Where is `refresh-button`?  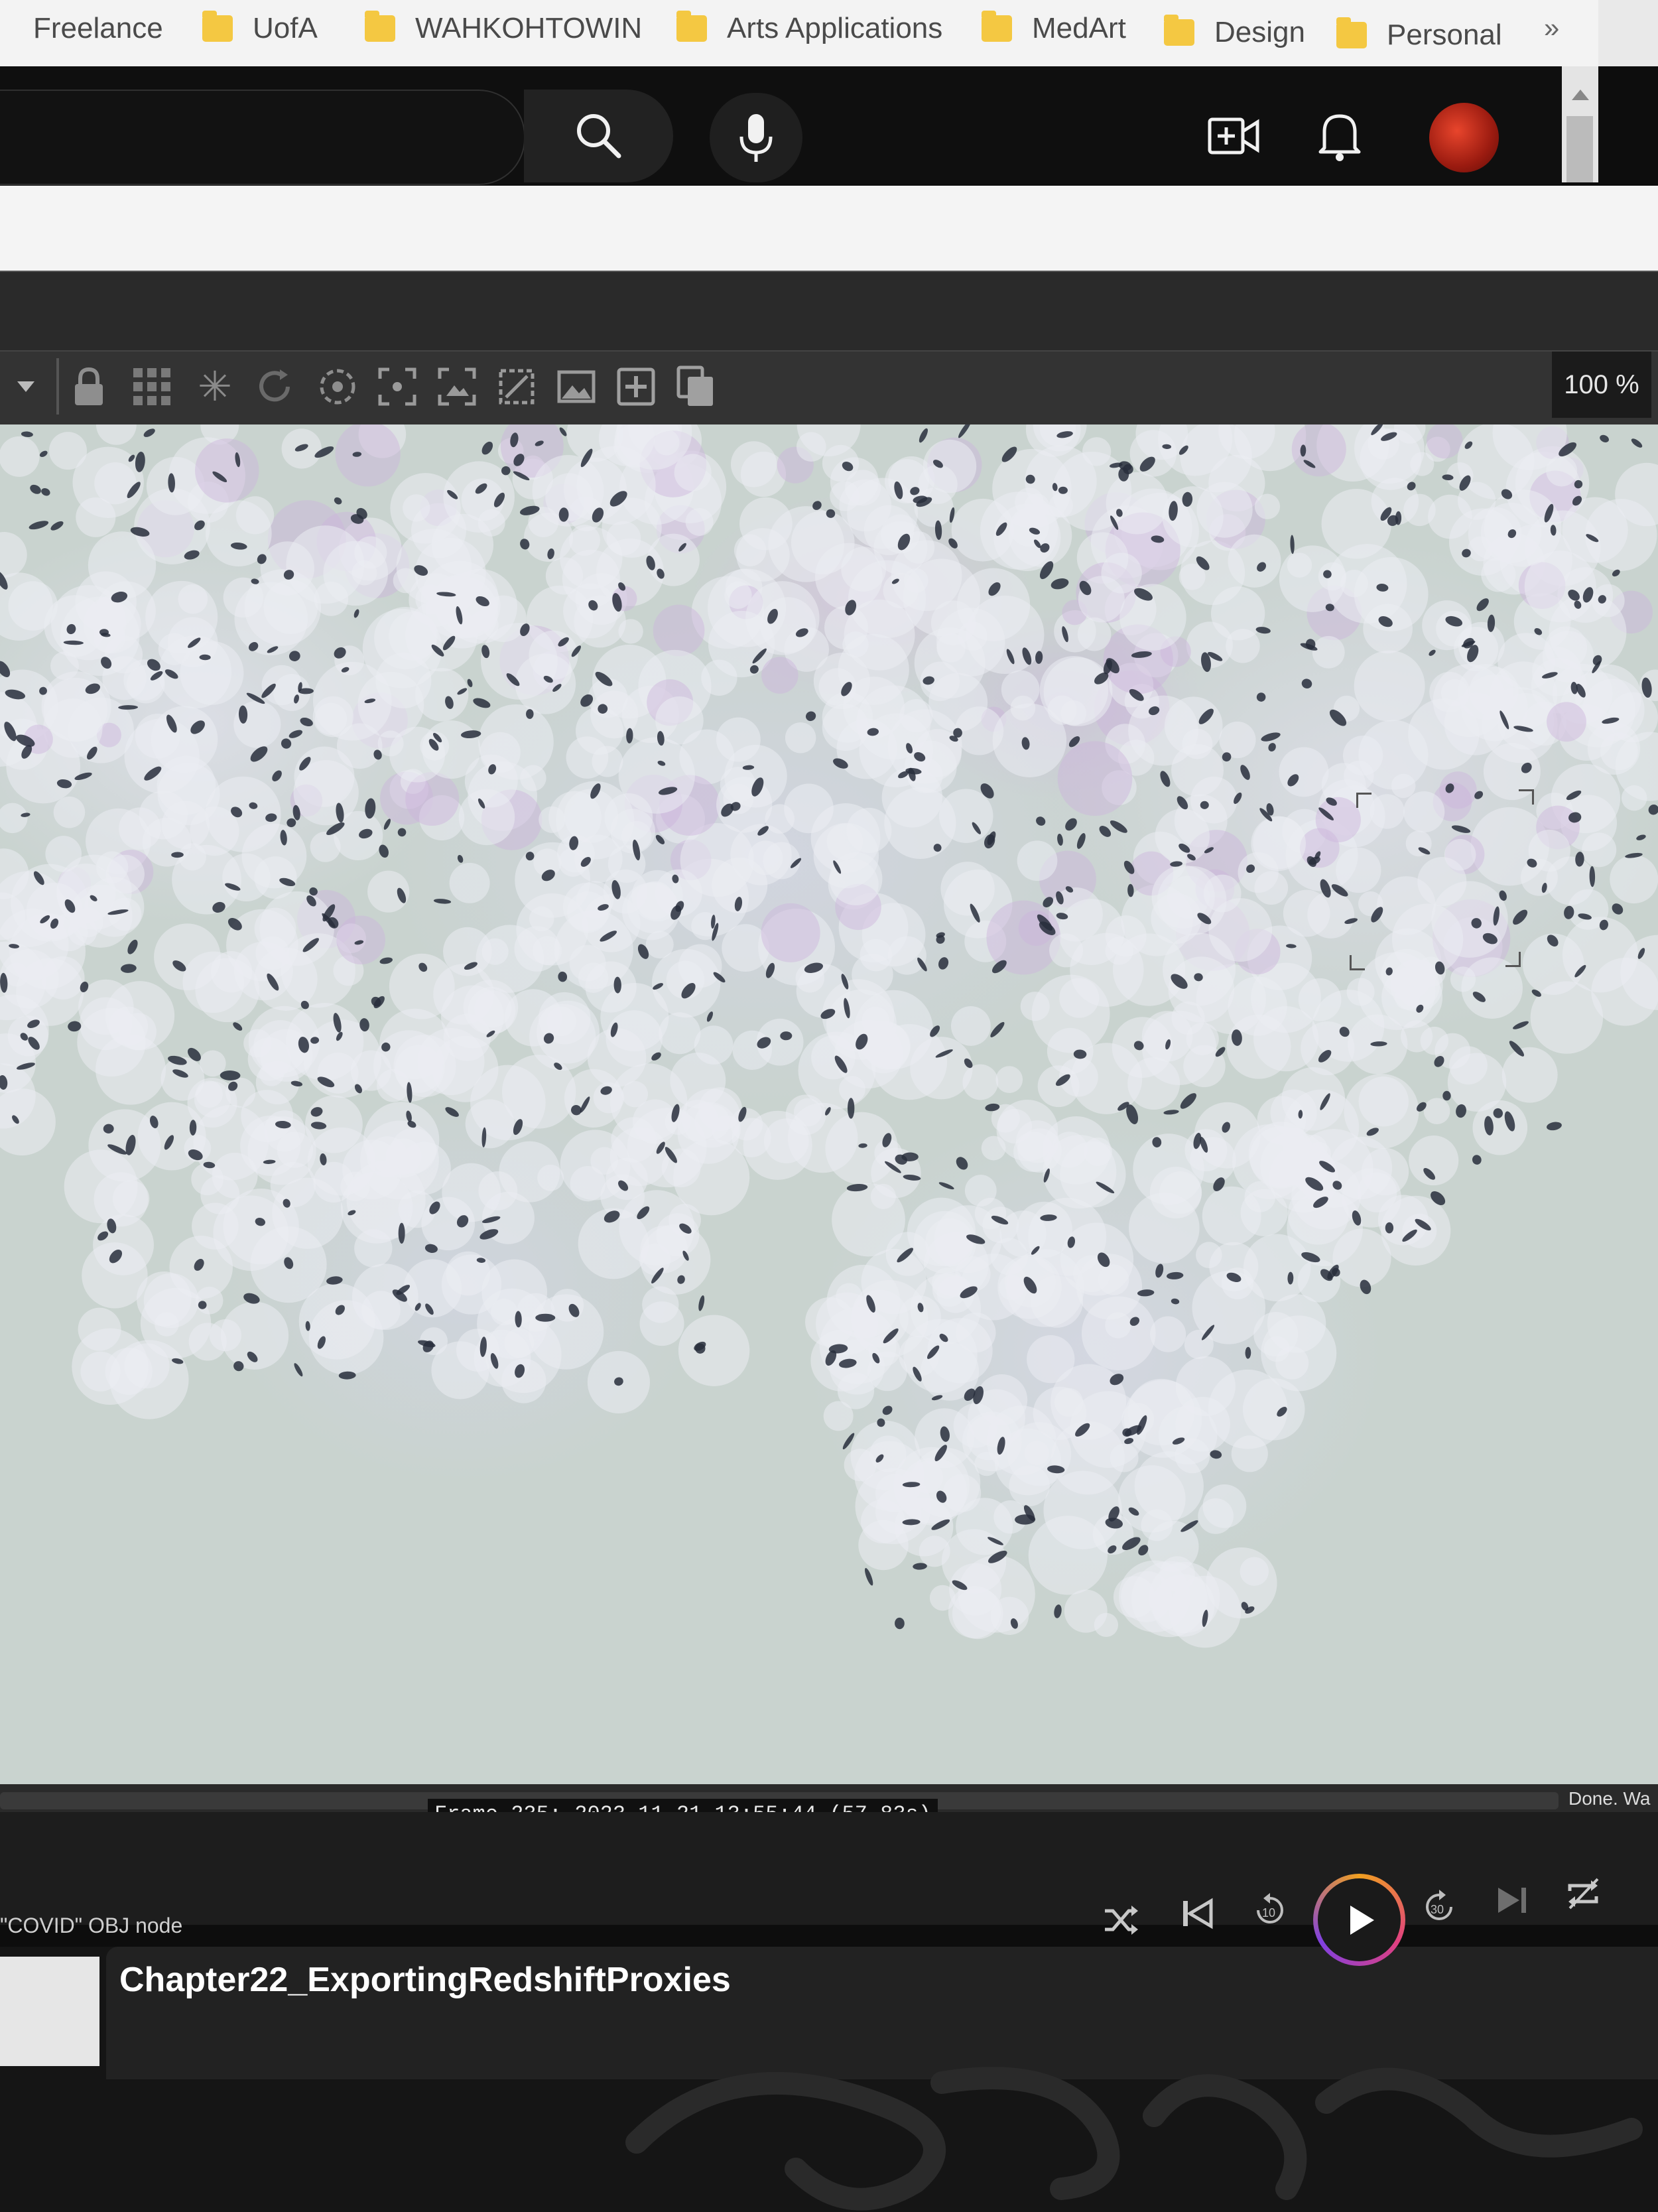 refresh-button is located at coordinates (274, 386).